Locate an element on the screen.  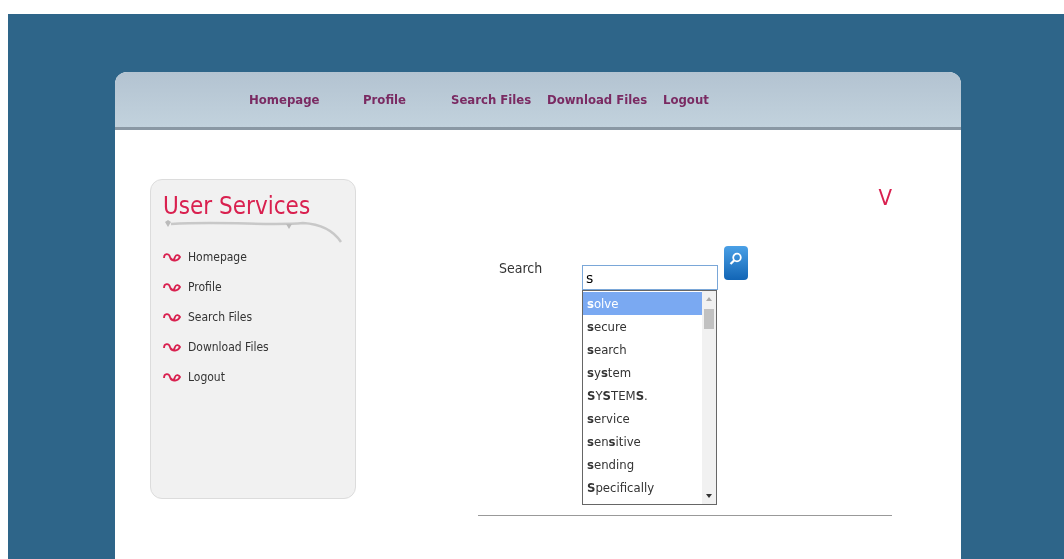
query-input: s is located at coordinates (650, 277).